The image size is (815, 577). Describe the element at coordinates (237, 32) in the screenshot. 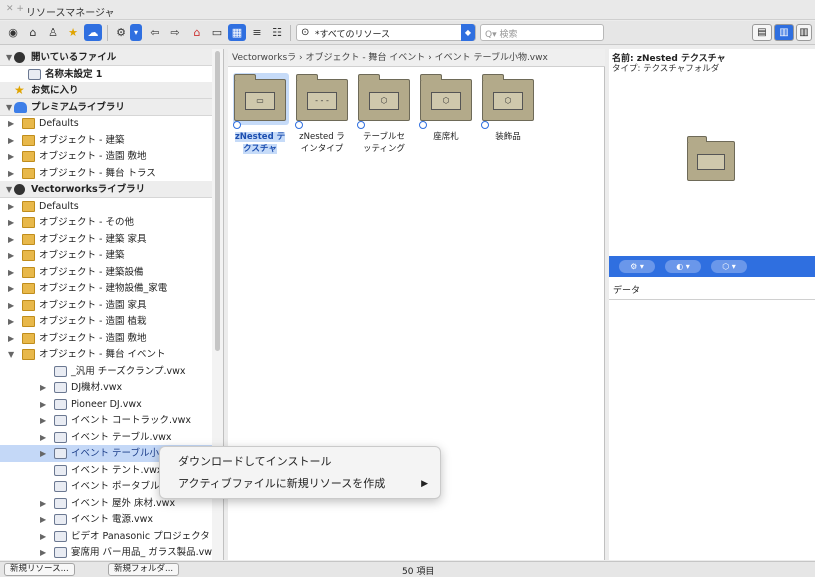

I see `thumbnail-view-icon: ▦` at that location.